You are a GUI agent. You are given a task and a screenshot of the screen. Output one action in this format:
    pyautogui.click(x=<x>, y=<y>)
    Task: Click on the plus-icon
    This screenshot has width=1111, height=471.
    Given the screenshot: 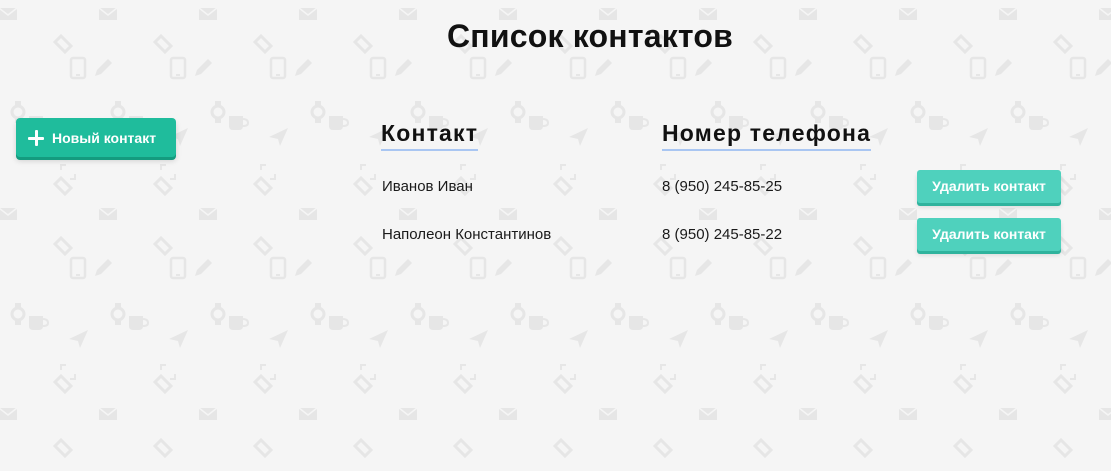 What is the action you would take?
    pyautogui.click(x=36, y=137)
    